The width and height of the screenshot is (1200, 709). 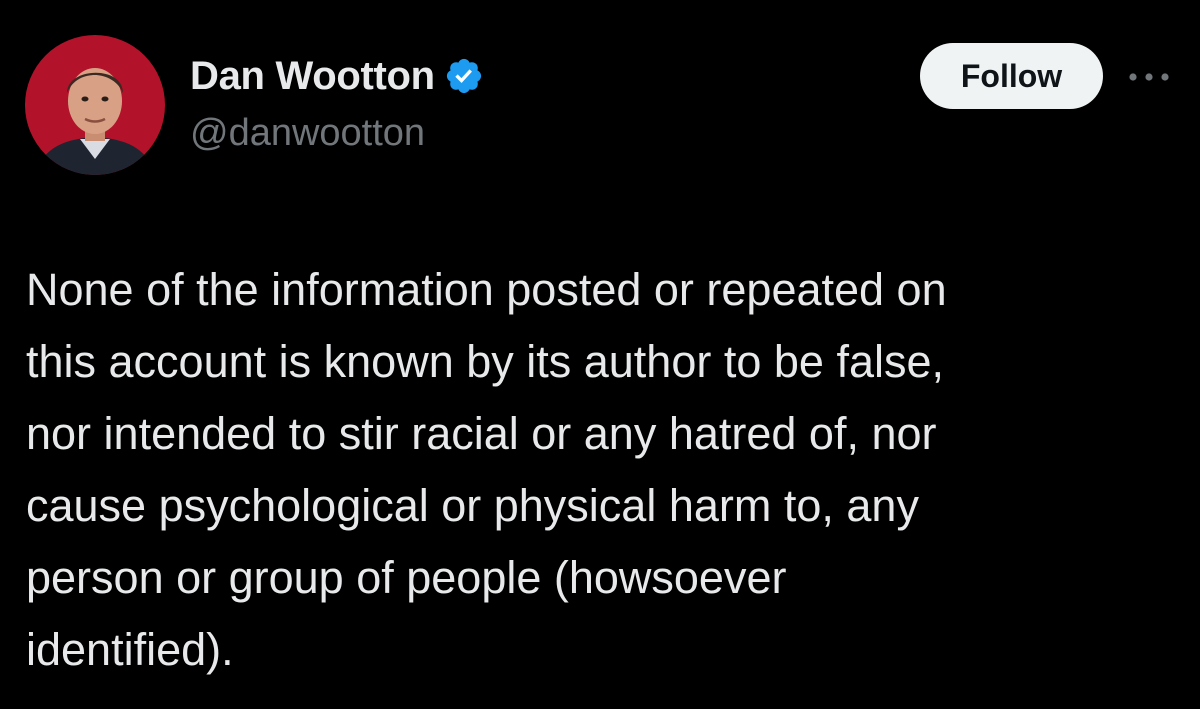 What do you see at coordinates (1011, 76) in the screenshot?
I see `follow-button: Follow` at bounding box center [1011, 76].